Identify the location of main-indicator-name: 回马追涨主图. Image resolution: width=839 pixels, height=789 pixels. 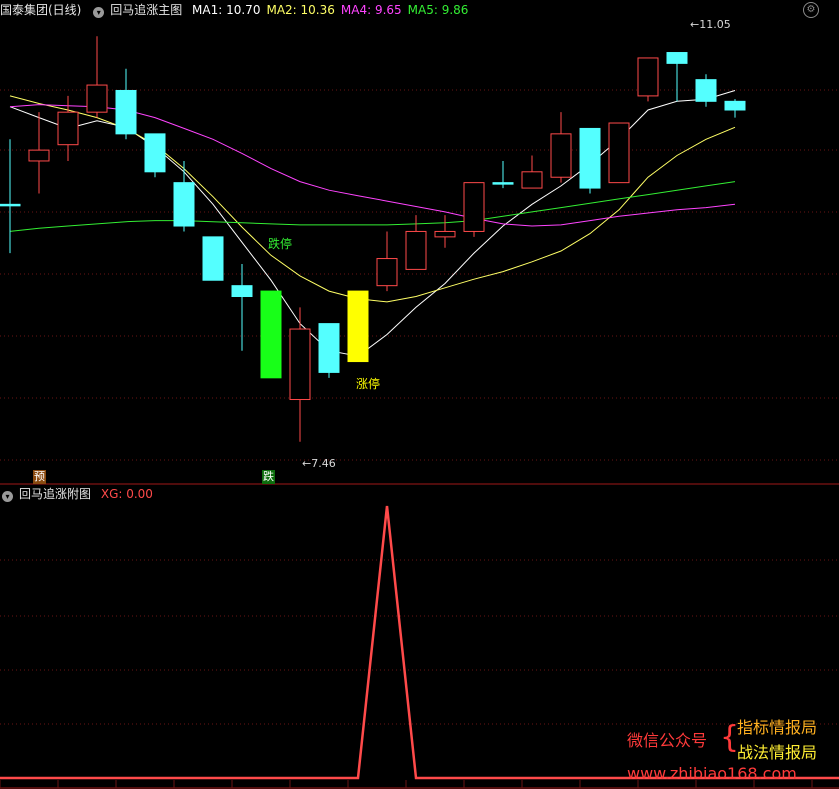
(146, 10).